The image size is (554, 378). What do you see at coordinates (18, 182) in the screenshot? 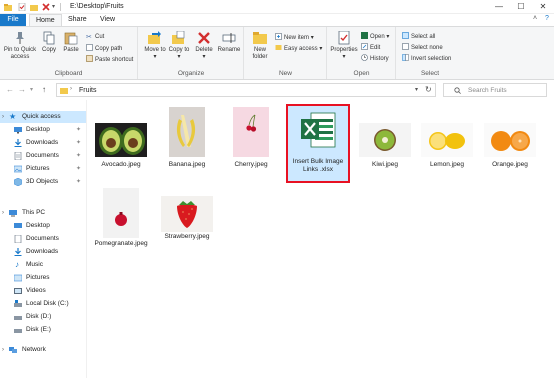
I see `3d-objects-icon` at bounding box center [18, 182].